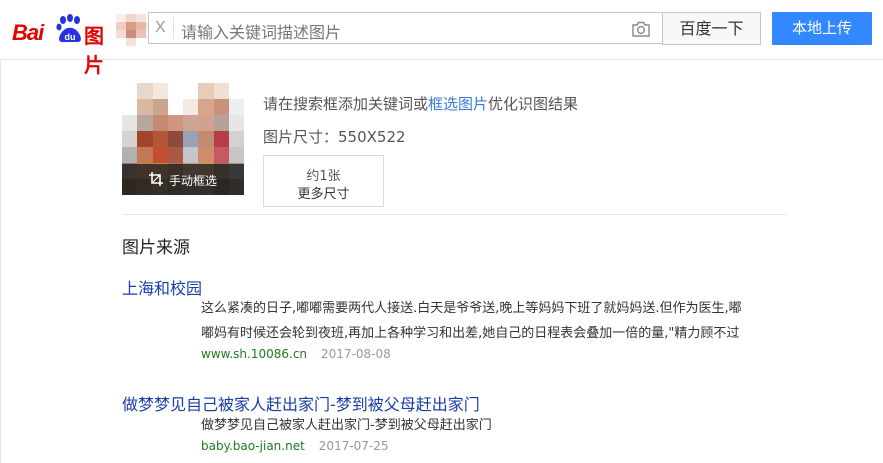 This screenshot has height=463, width=883. What do you see at coordinates (254, 354) in the screenshot?
I see `result-url: www.sh.10086.cn` at bounding box center [254, 354].